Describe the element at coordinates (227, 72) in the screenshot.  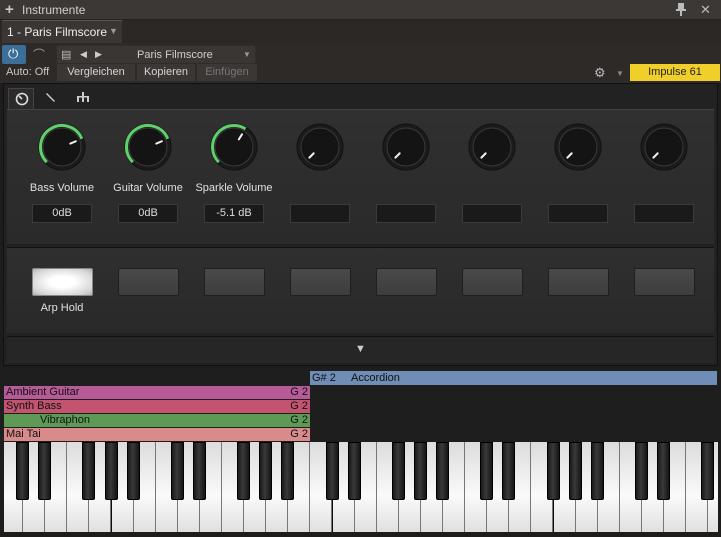
I see `paste-button: Einfügen` at that location.